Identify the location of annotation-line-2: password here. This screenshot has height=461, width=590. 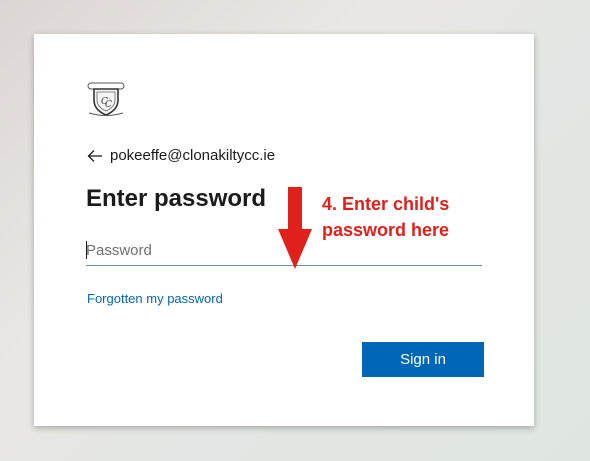
(386, 230).